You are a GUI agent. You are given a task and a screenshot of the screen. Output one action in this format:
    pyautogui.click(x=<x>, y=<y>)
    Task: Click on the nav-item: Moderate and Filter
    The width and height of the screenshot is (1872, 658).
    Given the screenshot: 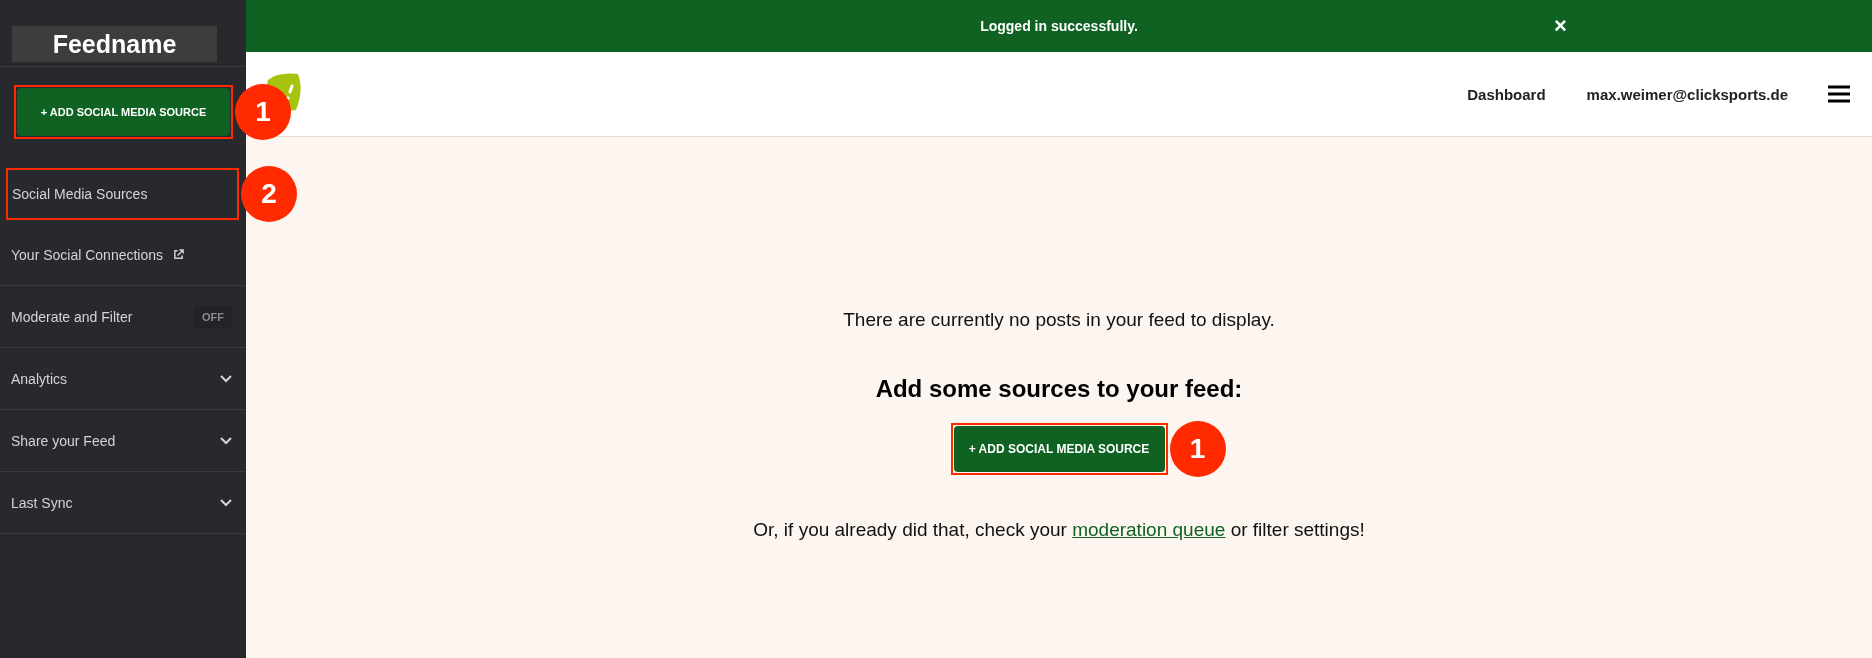 What is the action you would take?
    pyautogui.click(x=72, y=316)
    